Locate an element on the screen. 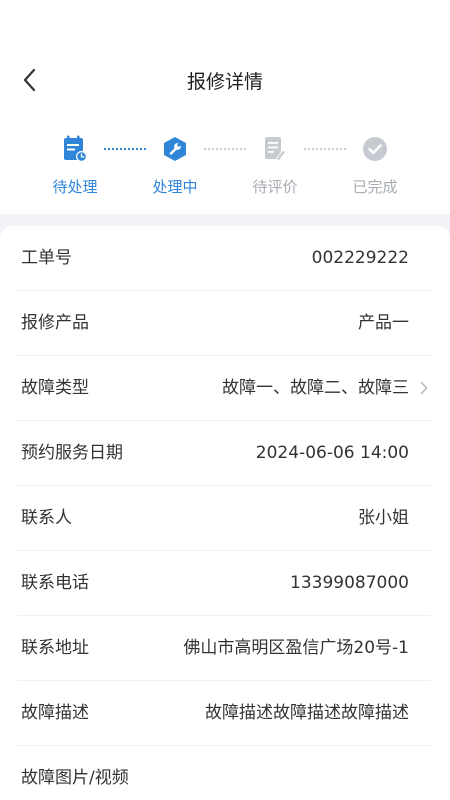  step-completed: 已完成 is located at coordinates (375, 165).